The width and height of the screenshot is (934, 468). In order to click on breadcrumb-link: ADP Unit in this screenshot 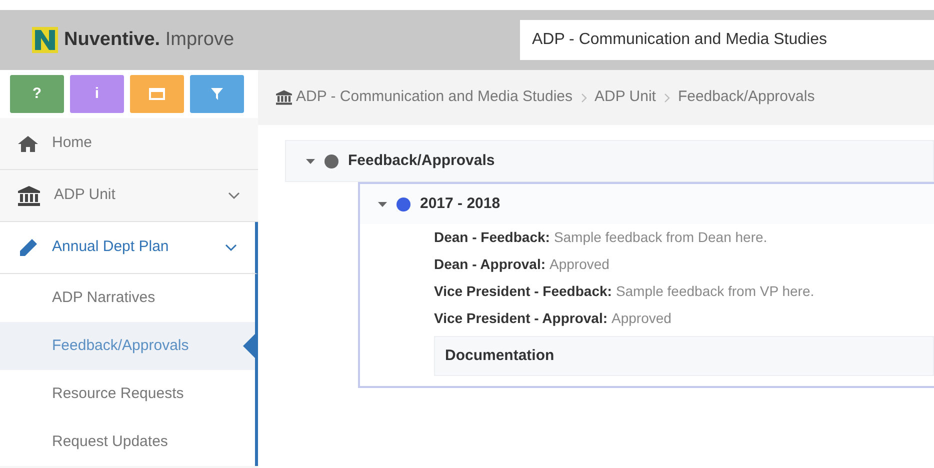, I will do `click(625, 97)`.